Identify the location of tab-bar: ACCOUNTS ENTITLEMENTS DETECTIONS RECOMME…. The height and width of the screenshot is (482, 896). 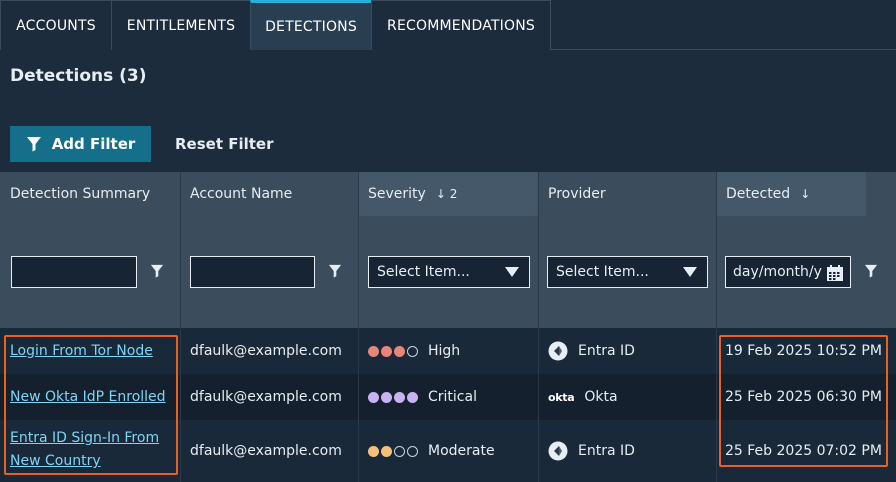
(448, 25).